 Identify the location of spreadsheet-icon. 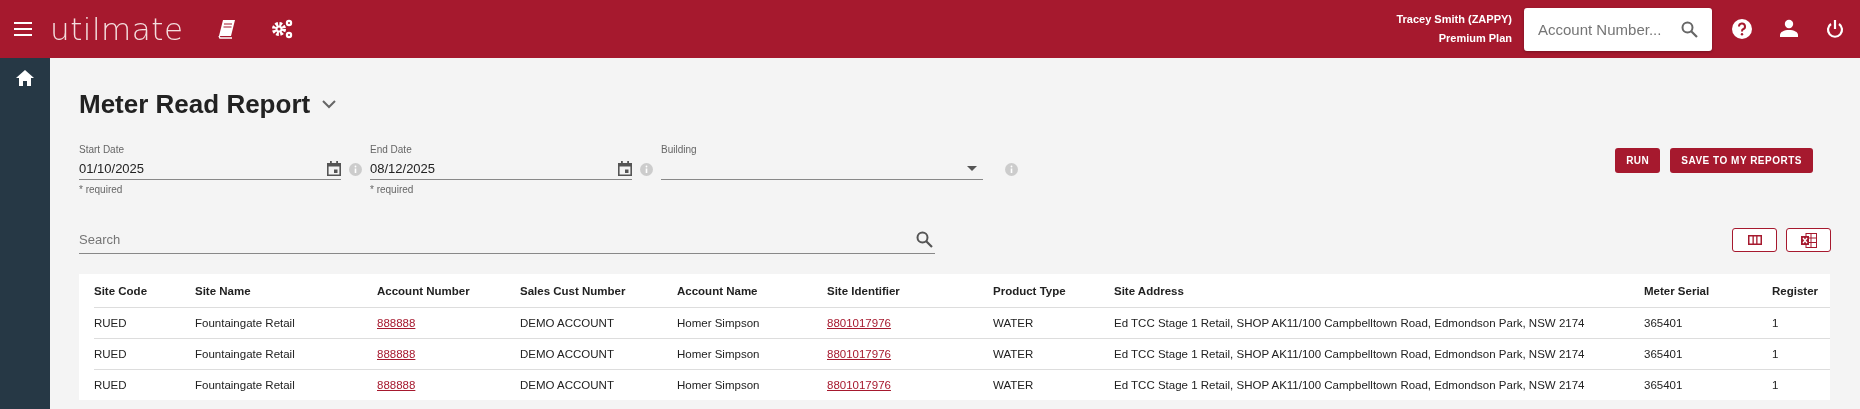
(1808, 240).